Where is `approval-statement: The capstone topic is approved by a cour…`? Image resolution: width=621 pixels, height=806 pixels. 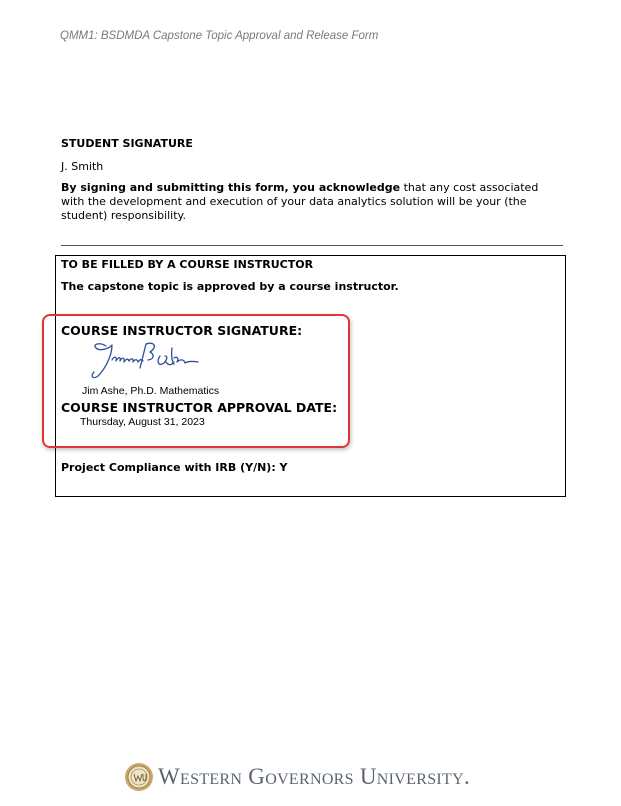
approval-statement: The capstone topic is approved by a cour… is located at coordinates (230, 286).